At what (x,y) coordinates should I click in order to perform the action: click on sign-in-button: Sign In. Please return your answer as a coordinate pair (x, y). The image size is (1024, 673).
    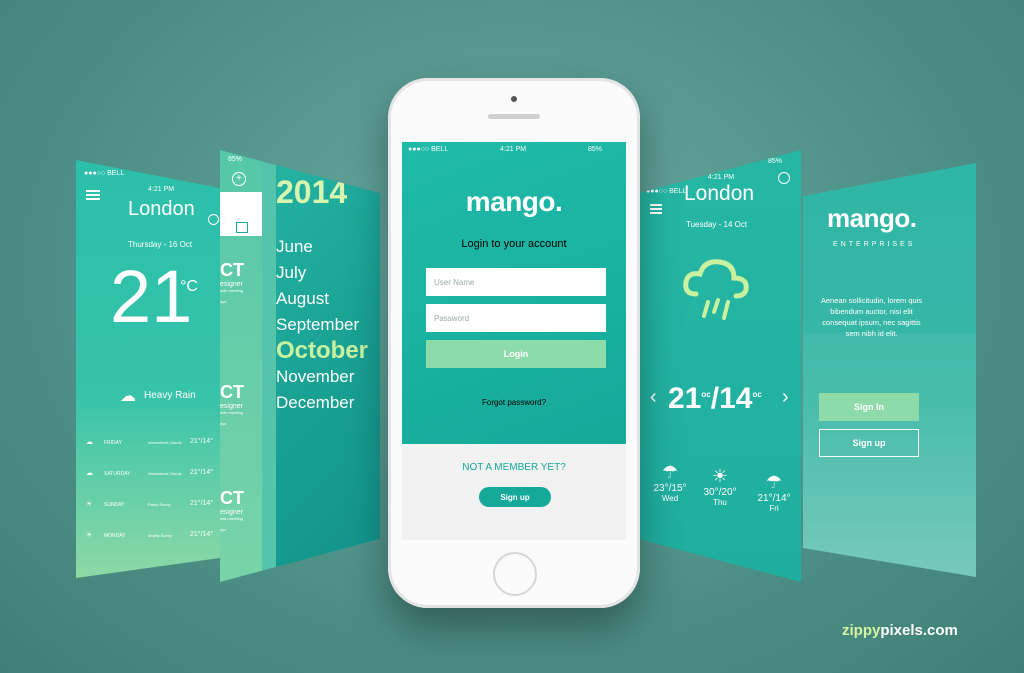
    Looking at the image, I should click on (869, 407).